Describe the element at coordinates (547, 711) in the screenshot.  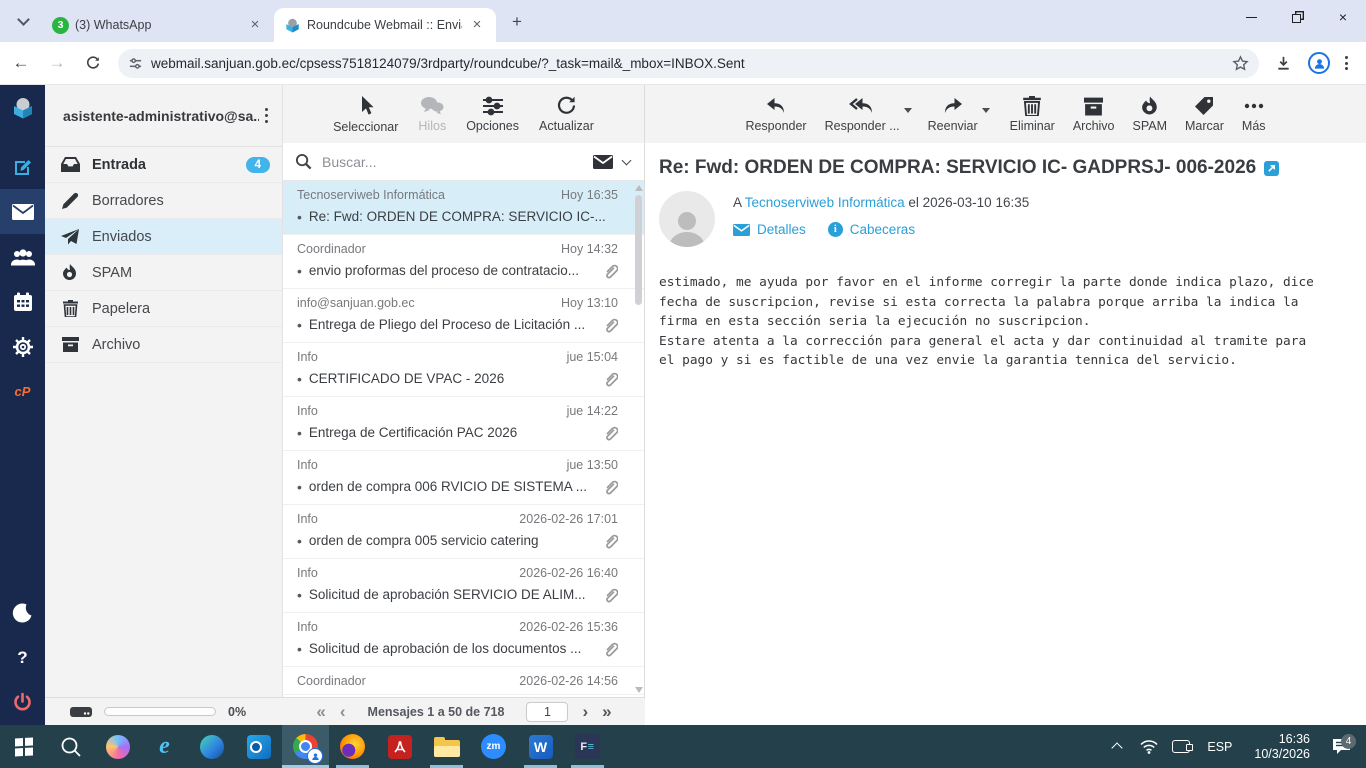
I see `page-number-input: 1` at that location.